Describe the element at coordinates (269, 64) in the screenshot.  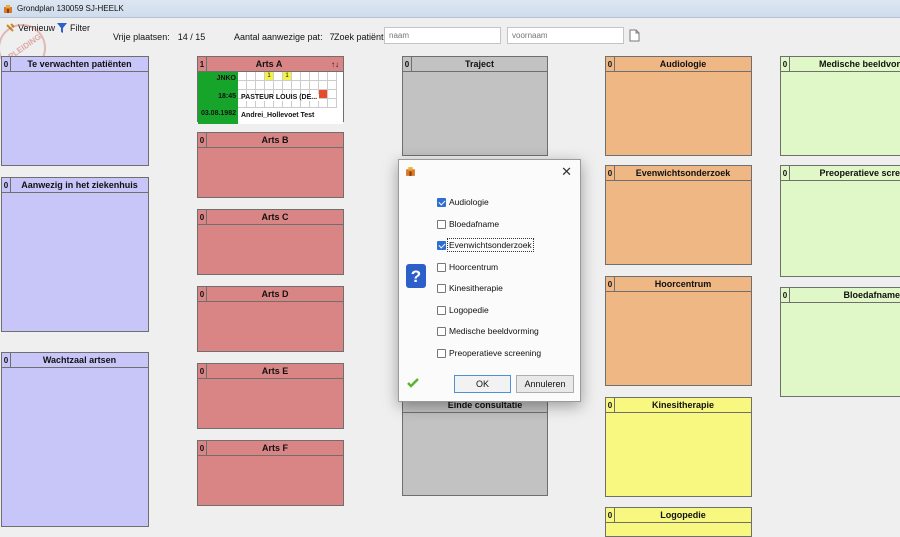
I see `panel-title: Arts A` at that location.